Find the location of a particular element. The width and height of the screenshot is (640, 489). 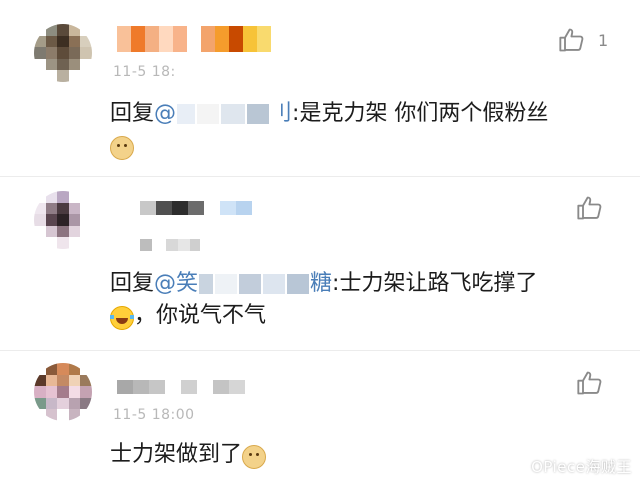

comment-body-line2: ，你说气不气 is located at coordinates (200, 315).